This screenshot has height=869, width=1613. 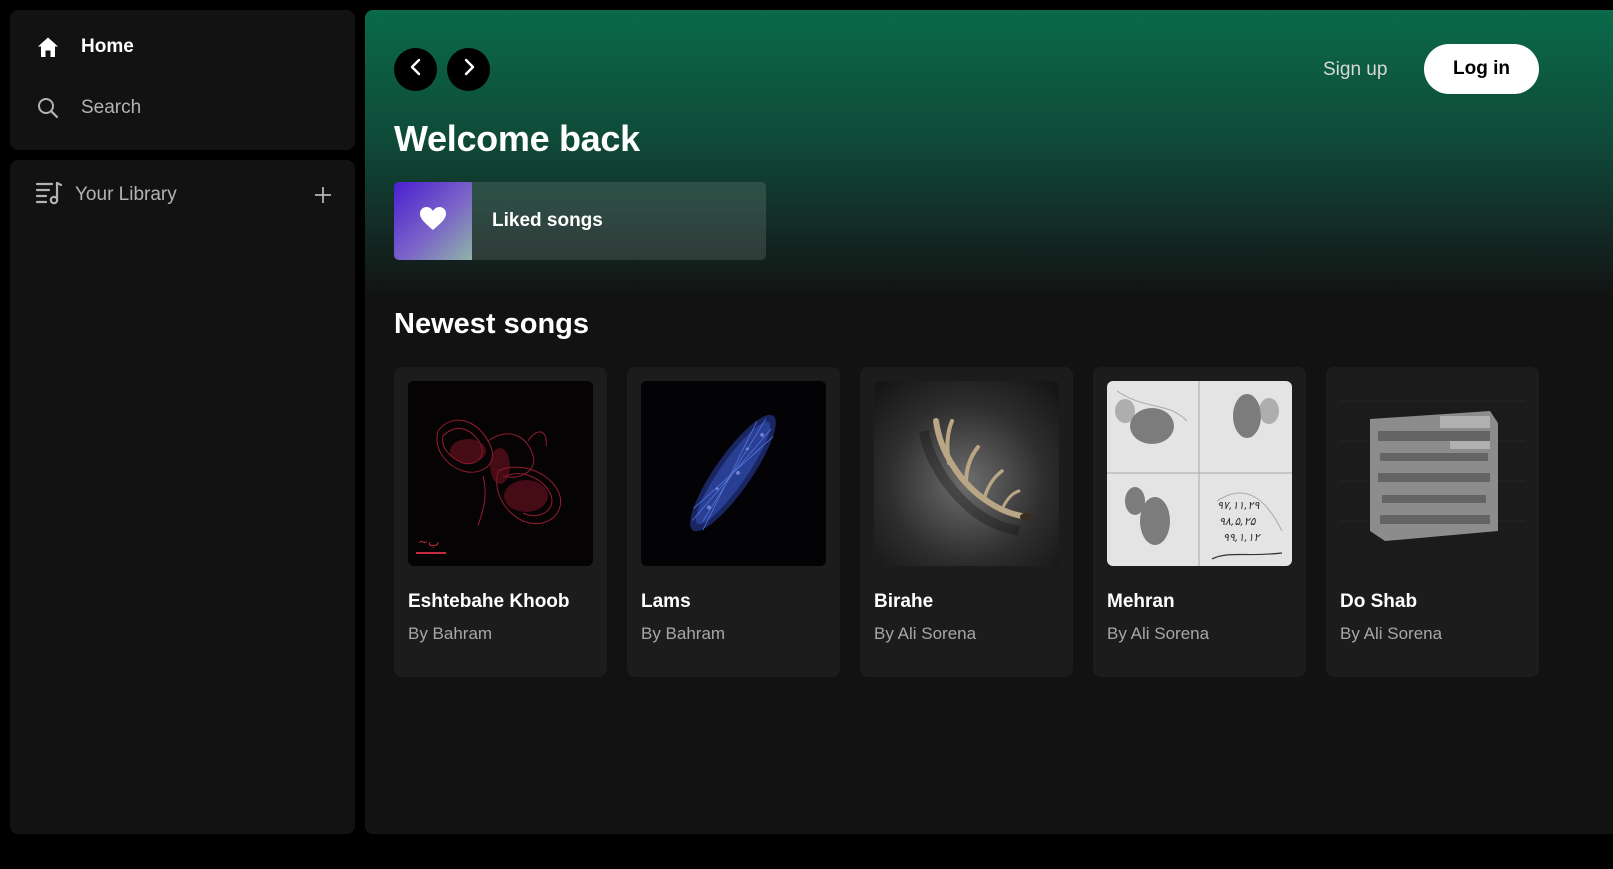 I want to click on album-cover: ۹۷,۱۱,۲۹ ۹۸,۵,۲۵ ۹۹,۱,۱۲, so click(x=1199, y=473).